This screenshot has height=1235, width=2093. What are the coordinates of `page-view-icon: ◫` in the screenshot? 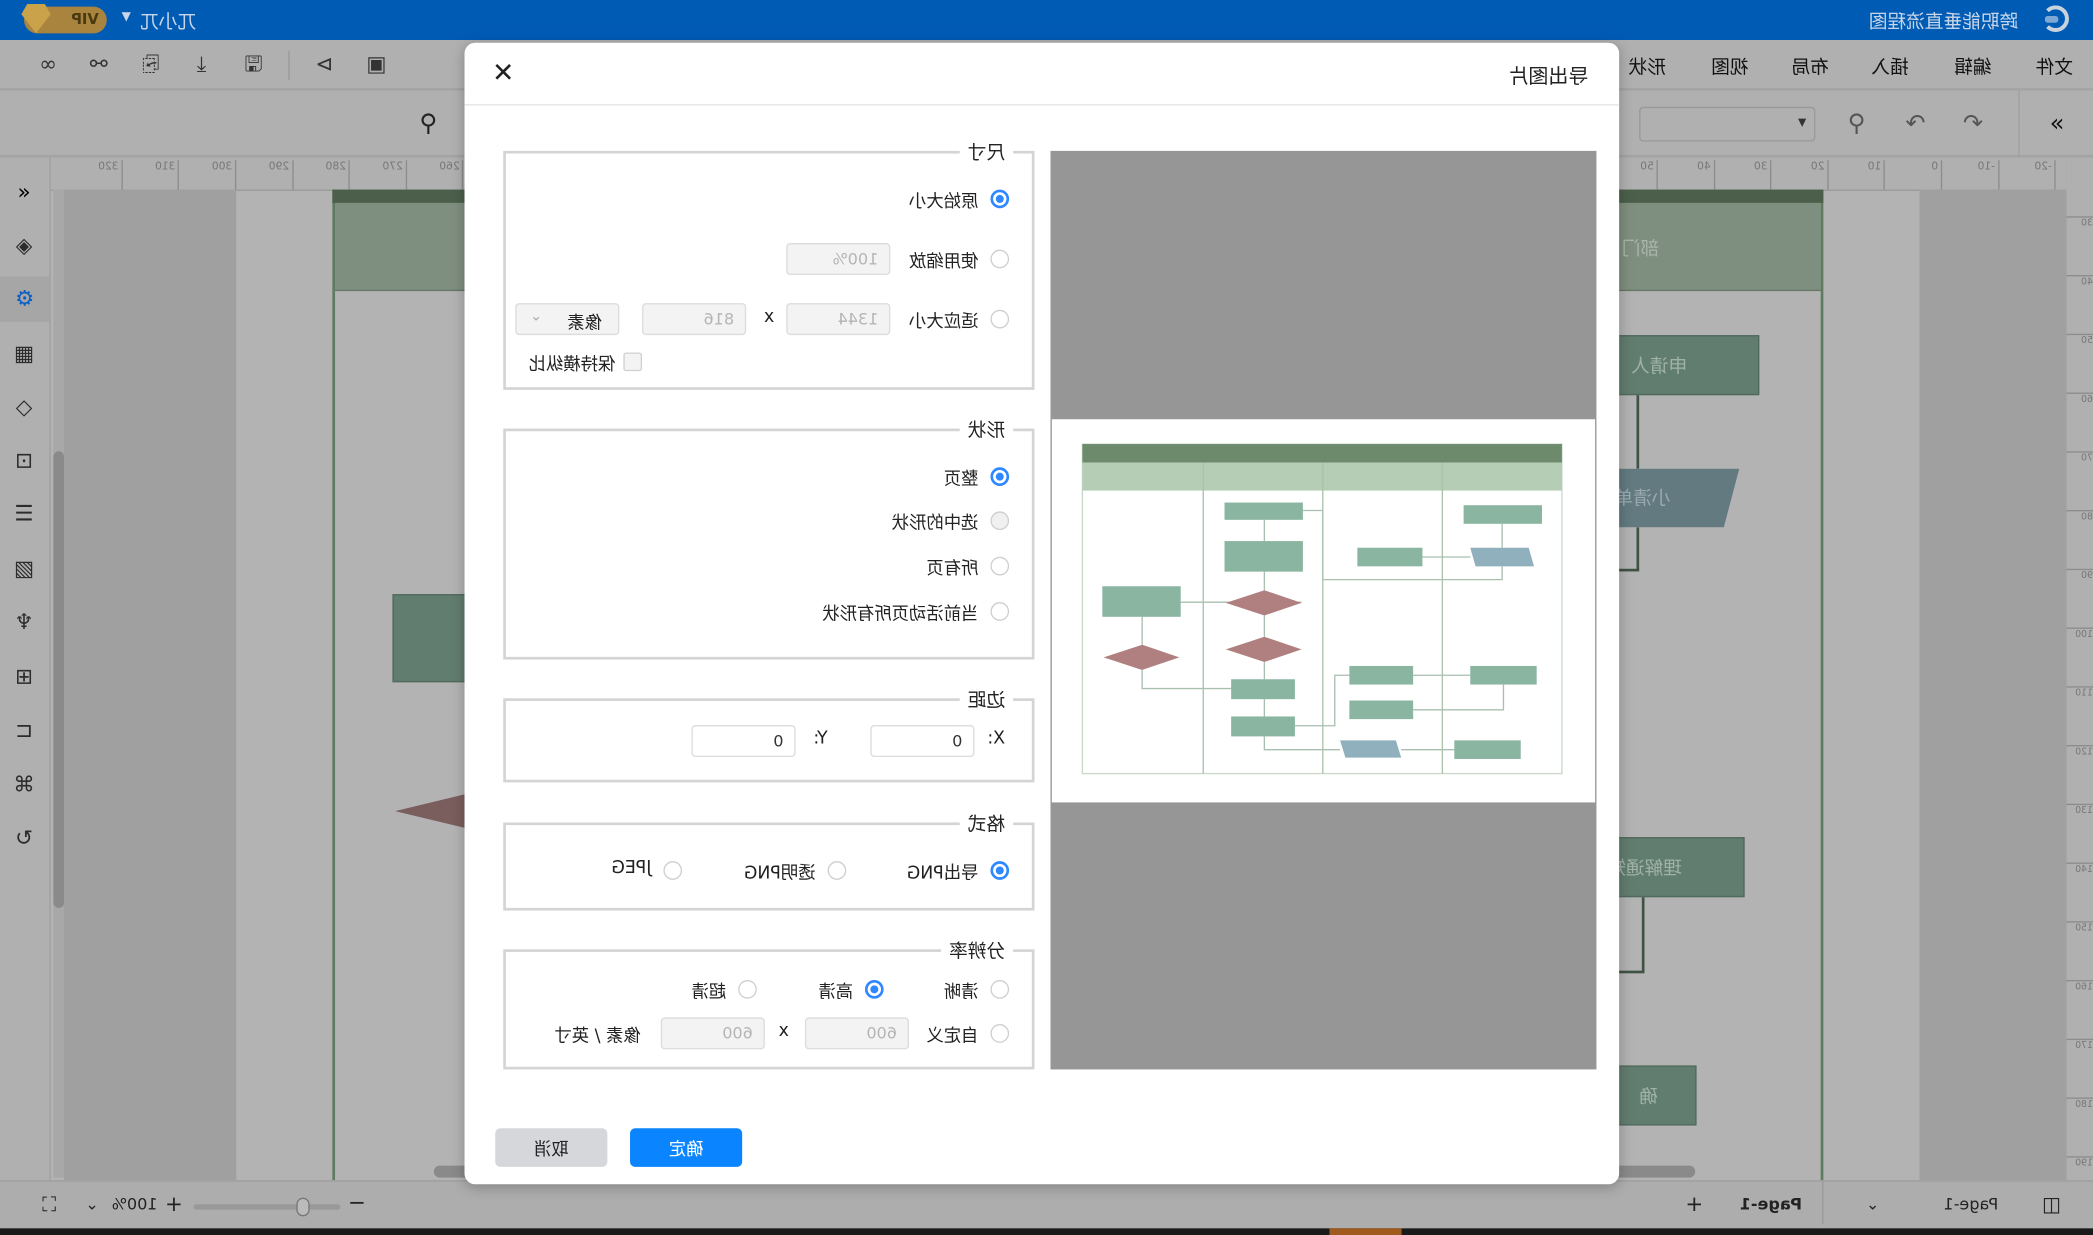 It's located at (2051, 1204).